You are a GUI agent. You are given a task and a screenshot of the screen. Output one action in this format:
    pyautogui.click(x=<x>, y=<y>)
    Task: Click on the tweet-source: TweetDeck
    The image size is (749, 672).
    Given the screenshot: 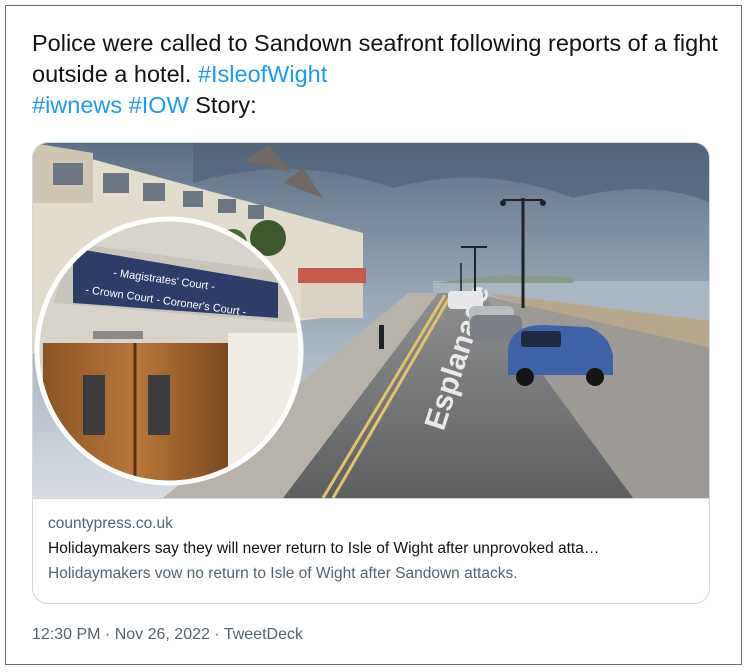 What is the action you would take?
    pyautogui.click(x=263, y=634)
    